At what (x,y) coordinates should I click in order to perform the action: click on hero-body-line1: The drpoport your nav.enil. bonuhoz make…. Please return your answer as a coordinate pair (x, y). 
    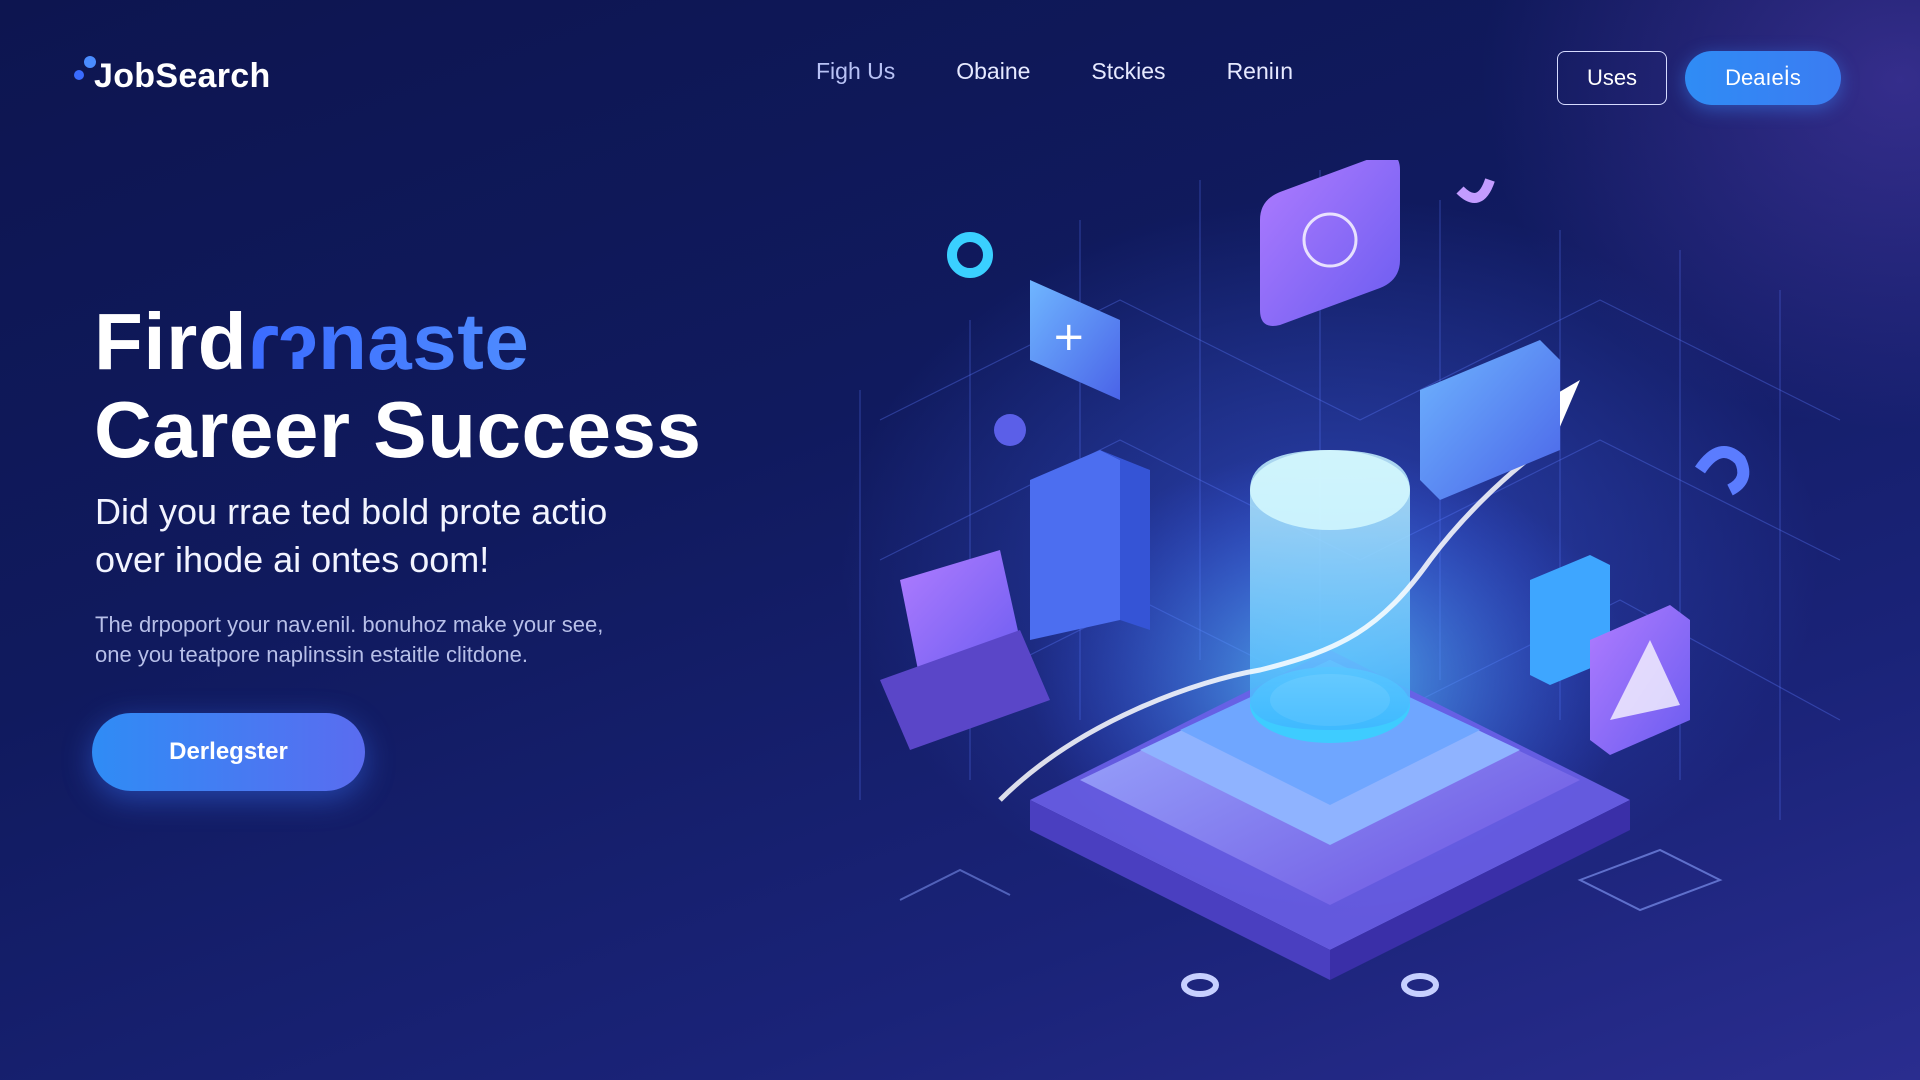
    Looking at the image, I should click on (349, 624).